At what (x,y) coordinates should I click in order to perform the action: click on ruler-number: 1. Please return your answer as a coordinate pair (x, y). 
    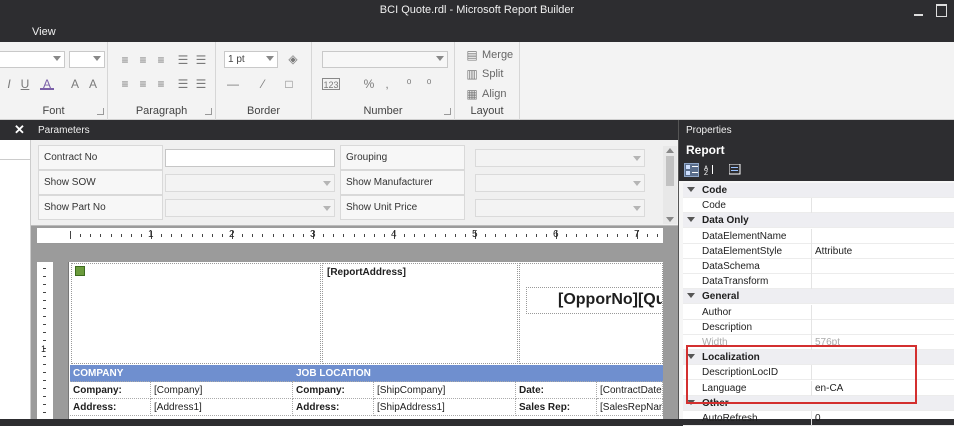
    Looking at the image, I should click on (44, 349).